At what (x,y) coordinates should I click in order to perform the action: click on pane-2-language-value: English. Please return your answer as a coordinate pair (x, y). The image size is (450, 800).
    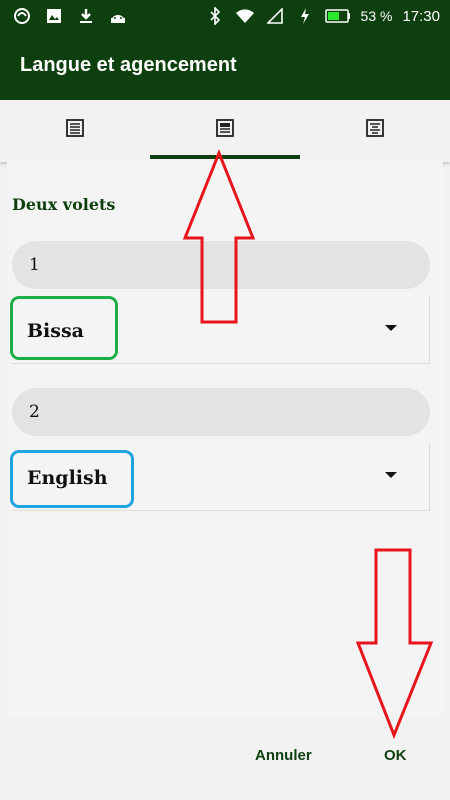
    Looking at the image, I should click on (67, 478).